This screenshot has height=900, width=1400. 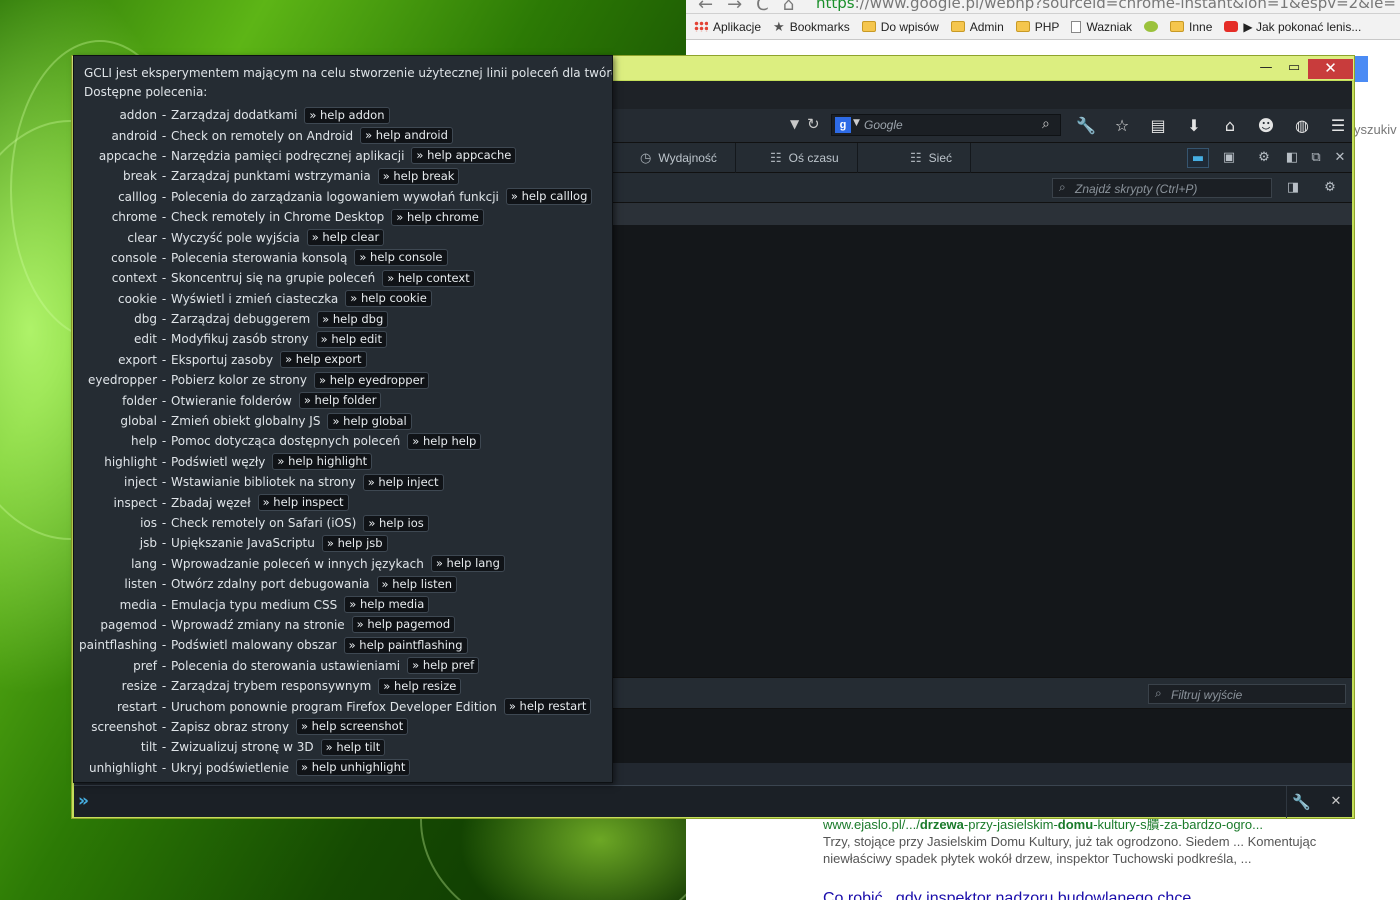 What do you see at coordinates (347, 115) in the screenshot?
I see `help-command-button: » help addon` at bounding box center [347, 115].